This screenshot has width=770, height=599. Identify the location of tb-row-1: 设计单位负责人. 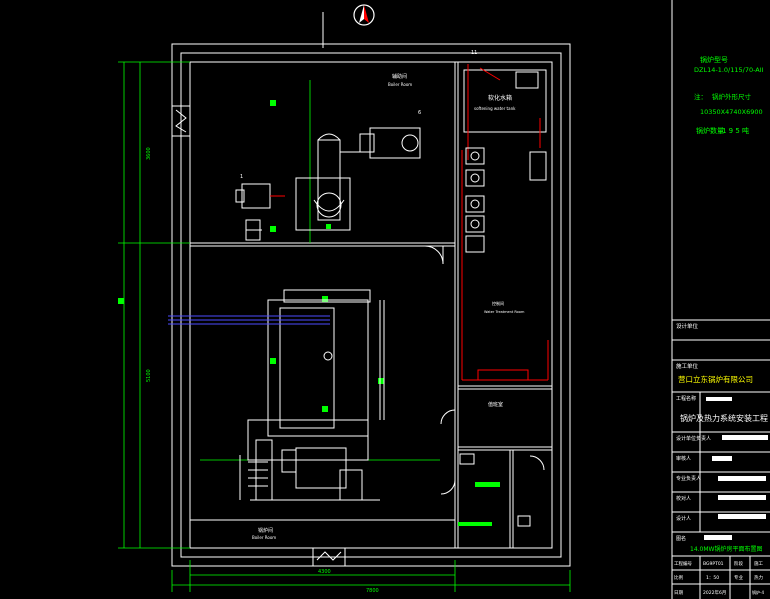
(693, 438).